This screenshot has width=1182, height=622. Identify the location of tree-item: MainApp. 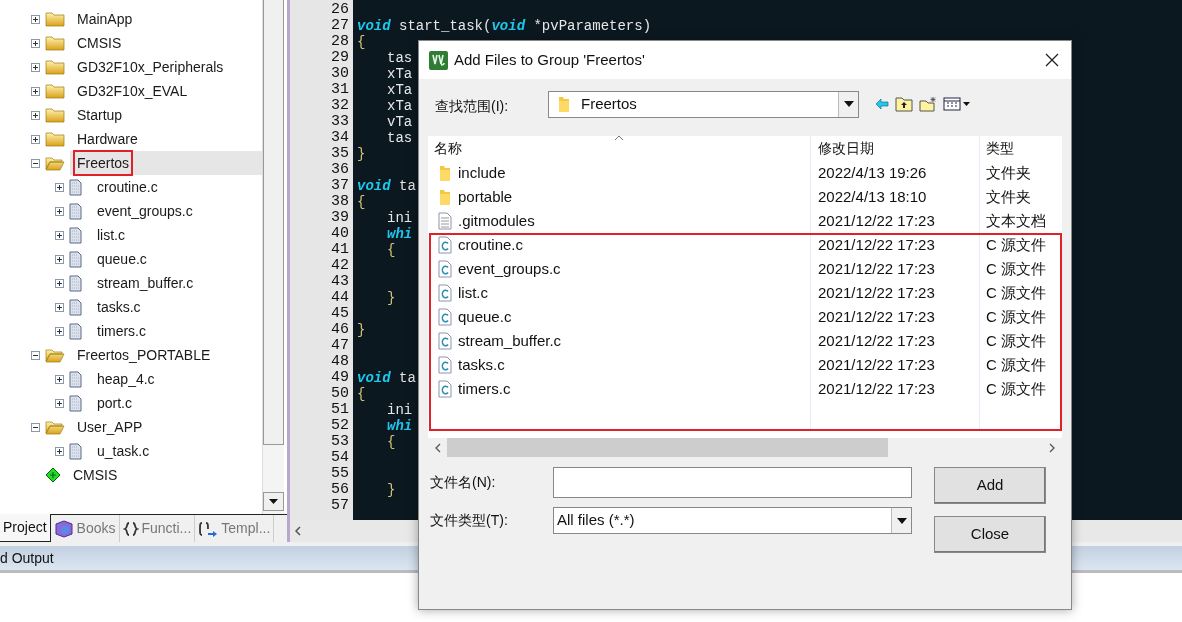
(105, 19).